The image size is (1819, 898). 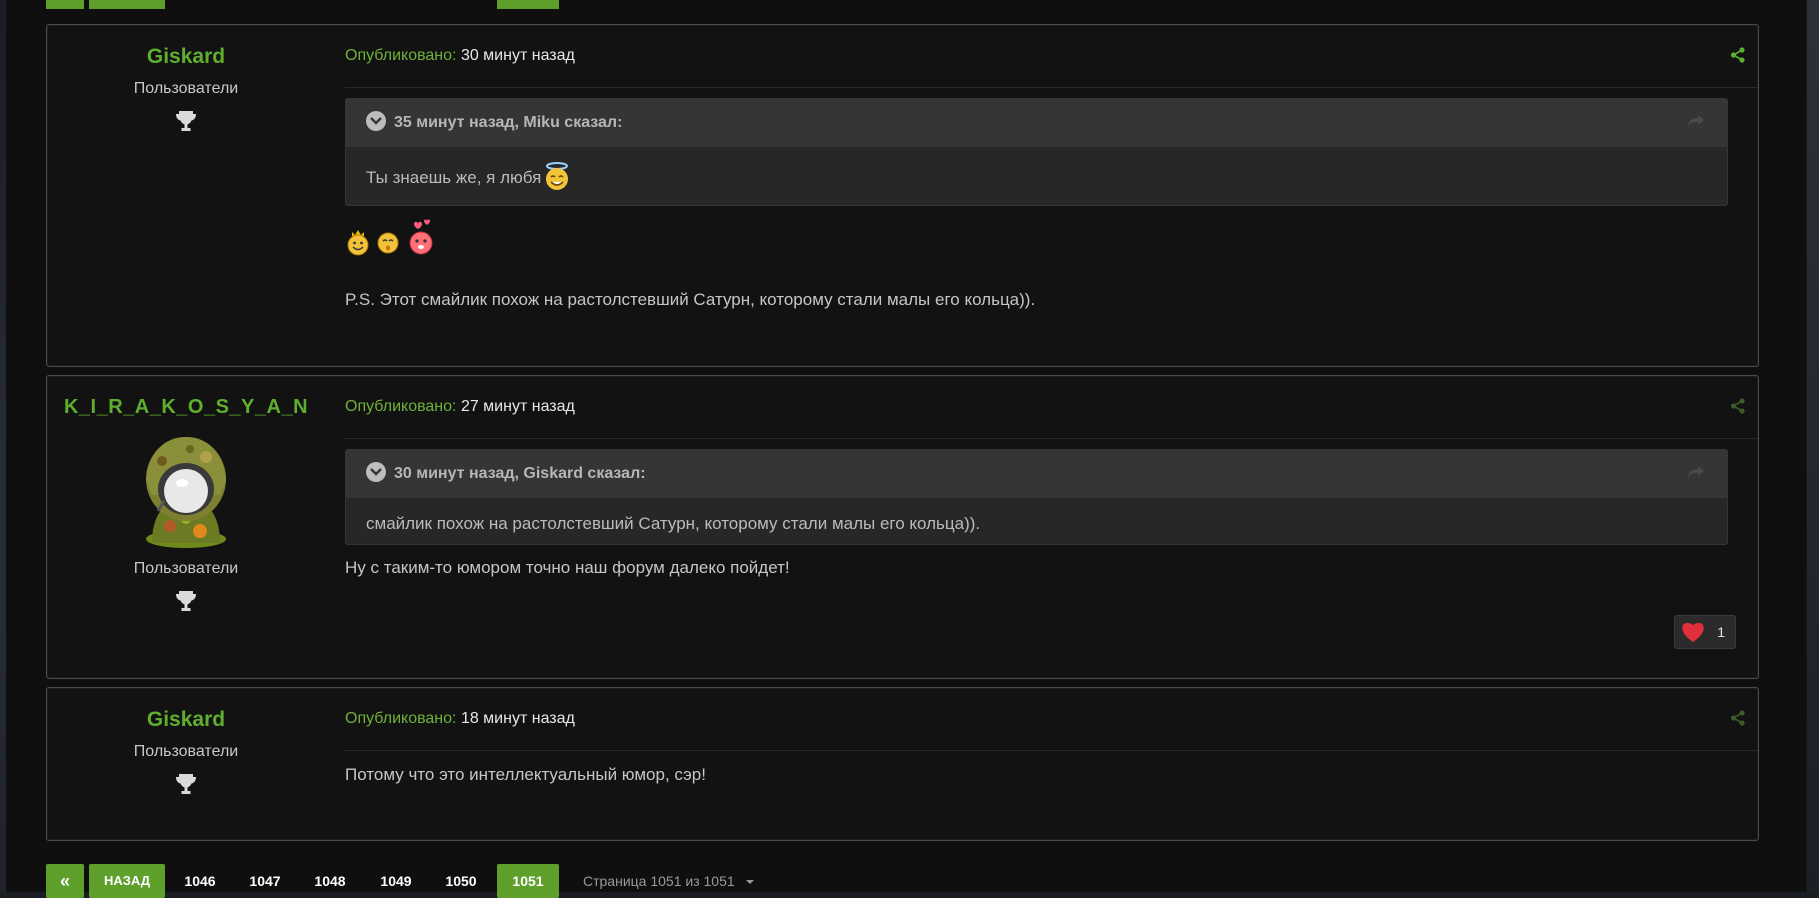 I want to click on avatar, so click(x=186, y=490).